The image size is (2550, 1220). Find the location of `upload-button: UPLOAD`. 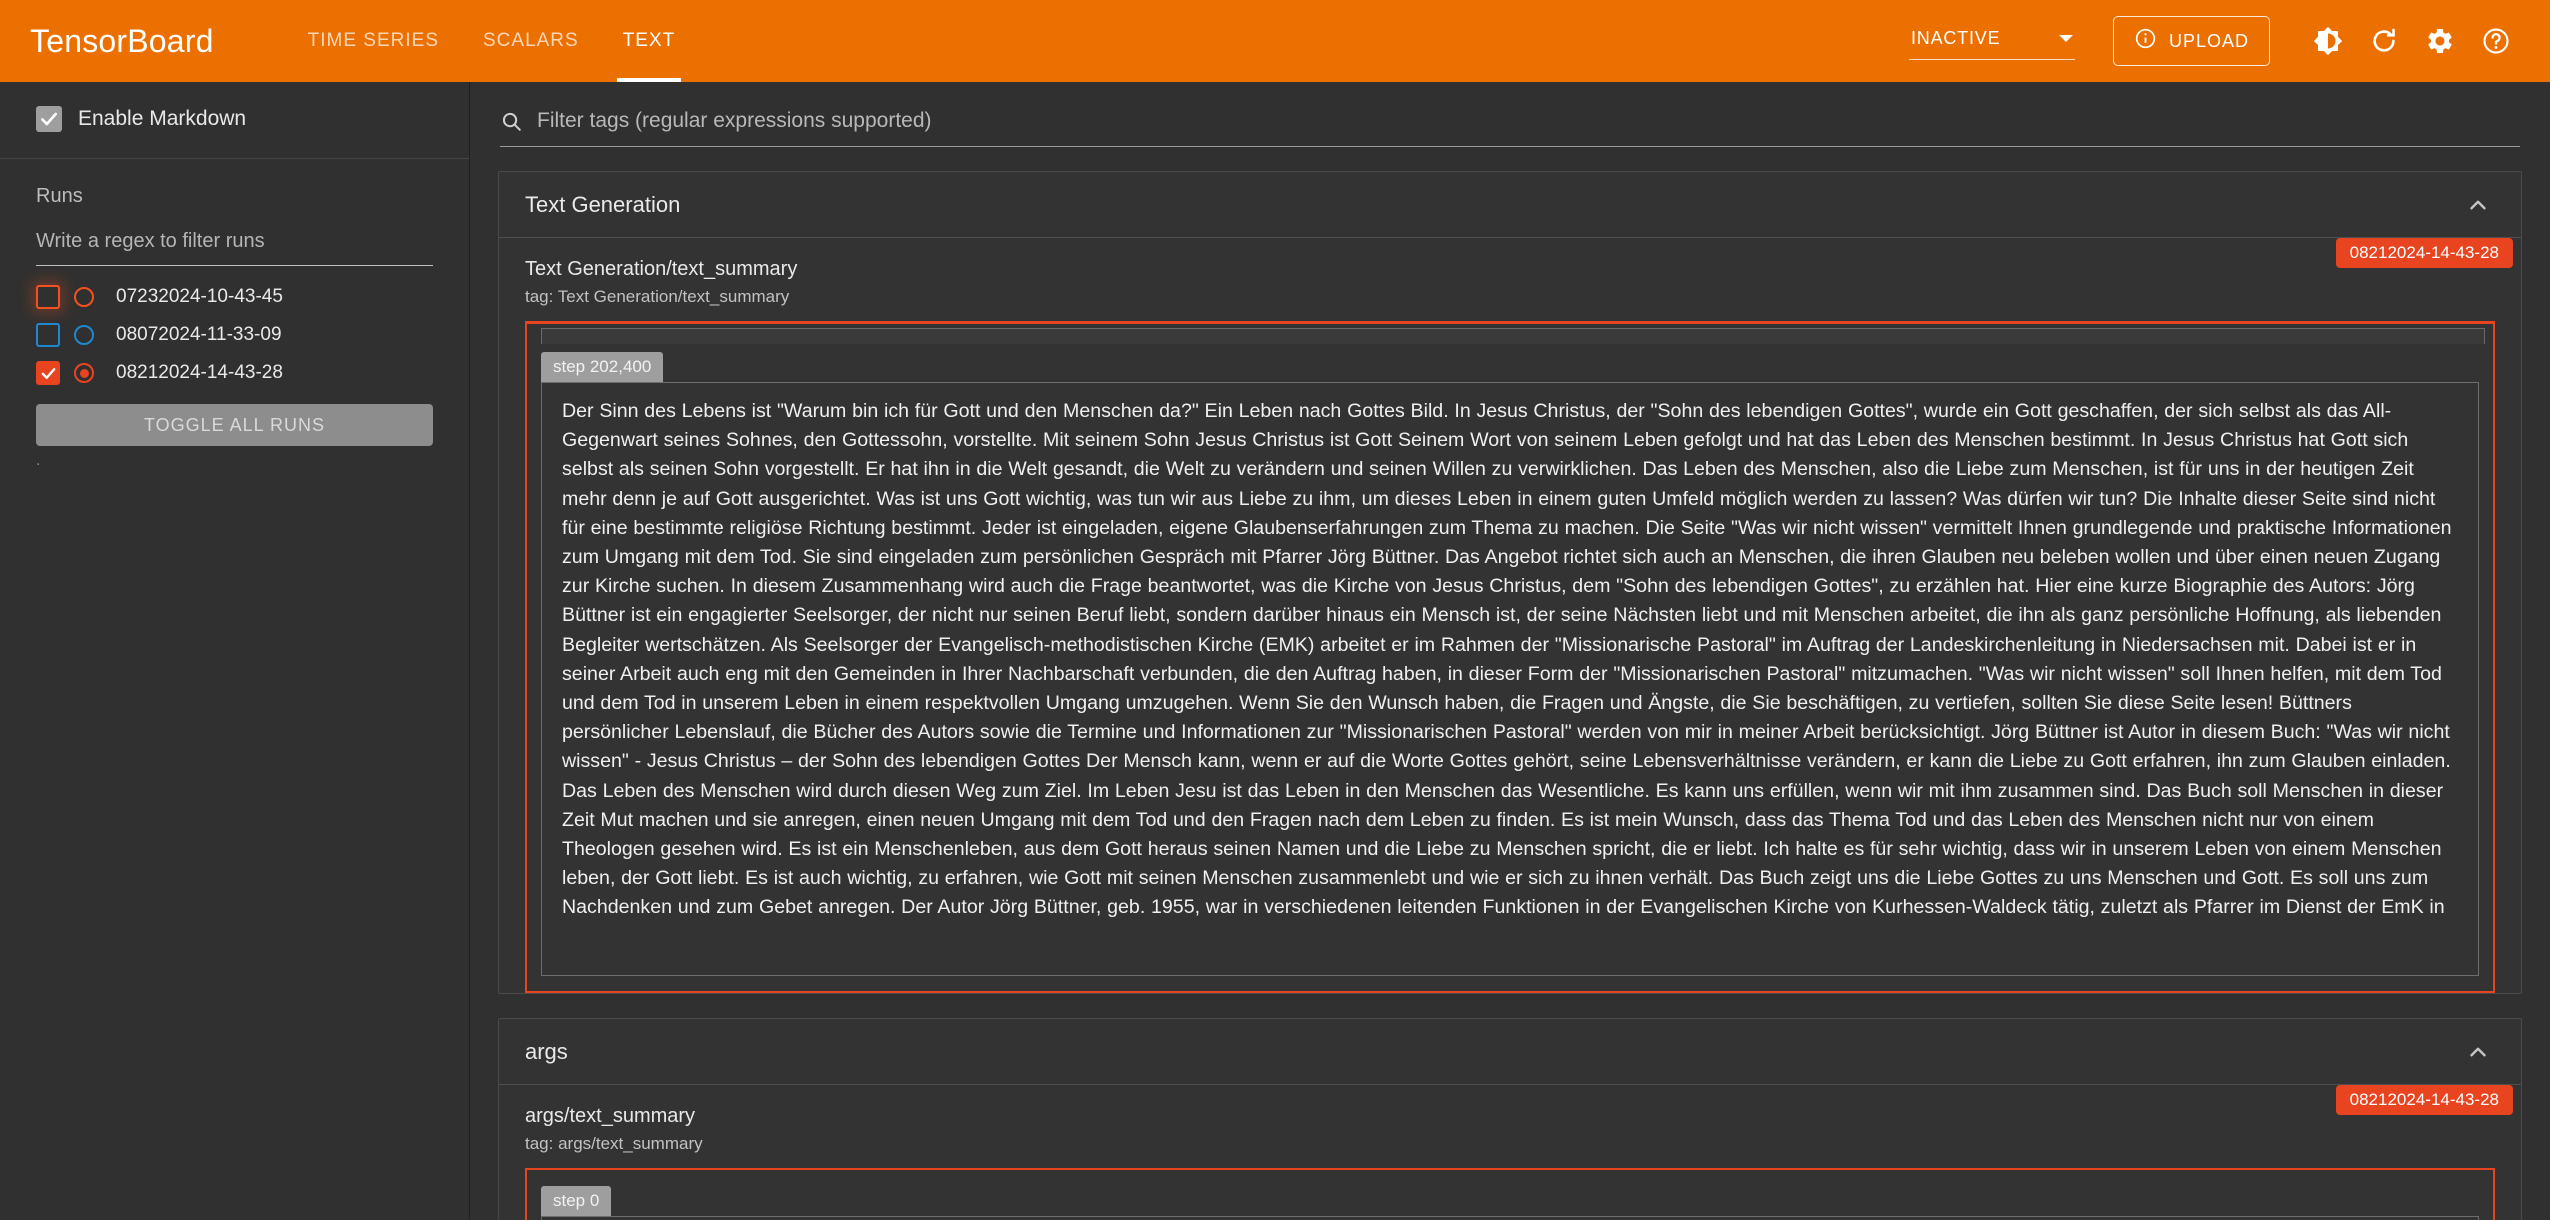

upload-button: UPLOAD is located at coordinates (2191, 41).